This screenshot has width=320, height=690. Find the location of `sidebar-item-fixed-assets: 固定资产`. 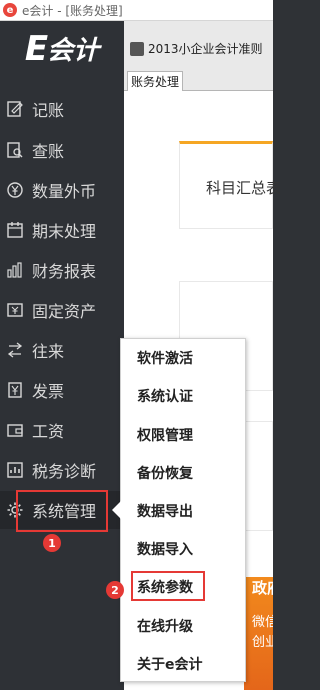

sidebar-item-fixed-assets: 固定资产 is located at coordinates (62, 310).